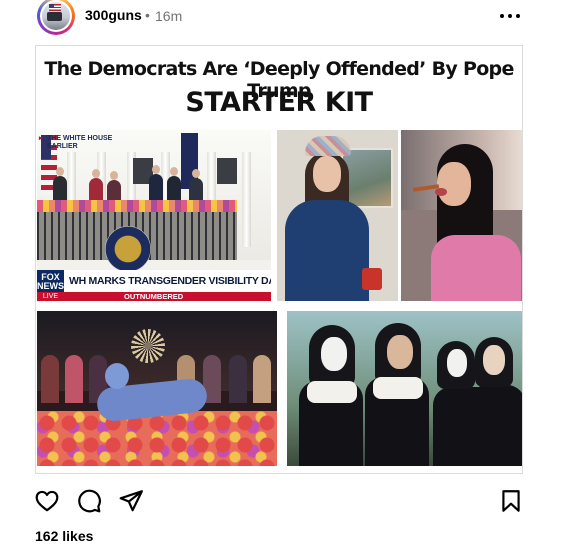  Describe the element at coordinates (50, 296) in the screenshot. I see `live-badge: LIVE` at that location.